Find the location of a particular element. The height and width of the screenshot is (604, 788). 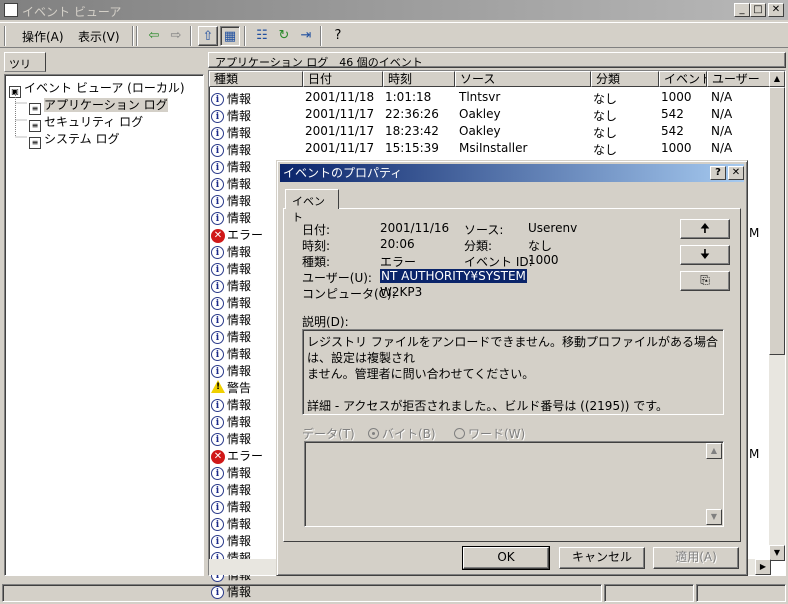

row-source: Oakley is located at coordinates (480, 114).